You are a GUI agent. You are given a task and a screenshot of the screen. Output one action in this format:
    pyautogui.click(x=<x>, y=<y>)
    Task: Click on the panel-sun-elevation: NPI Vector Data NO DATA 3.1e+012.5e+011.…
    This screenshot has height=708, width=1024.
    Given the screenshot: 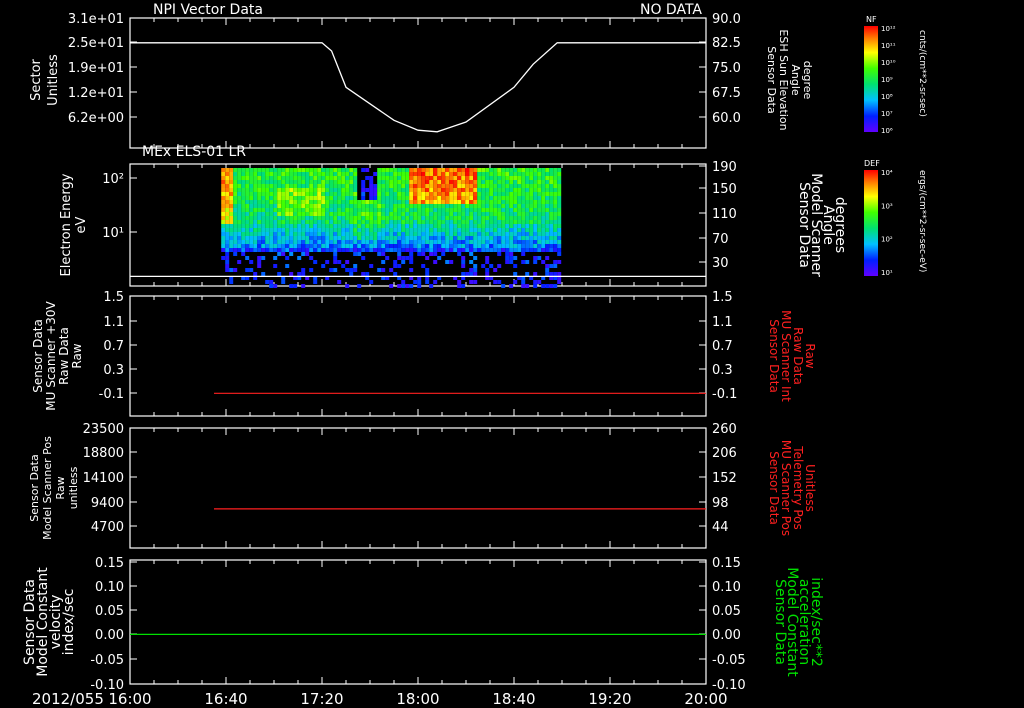 What is the action you would take?
    pyautogui.click(x=421, y=67)
    